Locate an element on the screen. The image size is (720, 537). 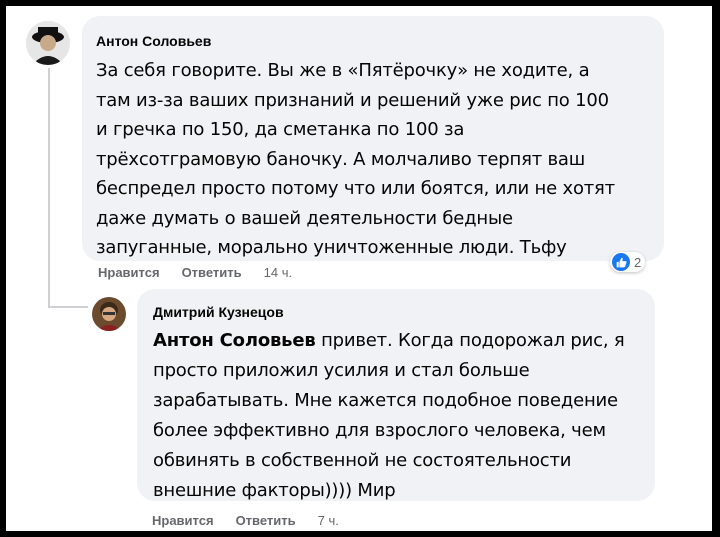
like-reaction-icon is located at coordinates (621, 262).